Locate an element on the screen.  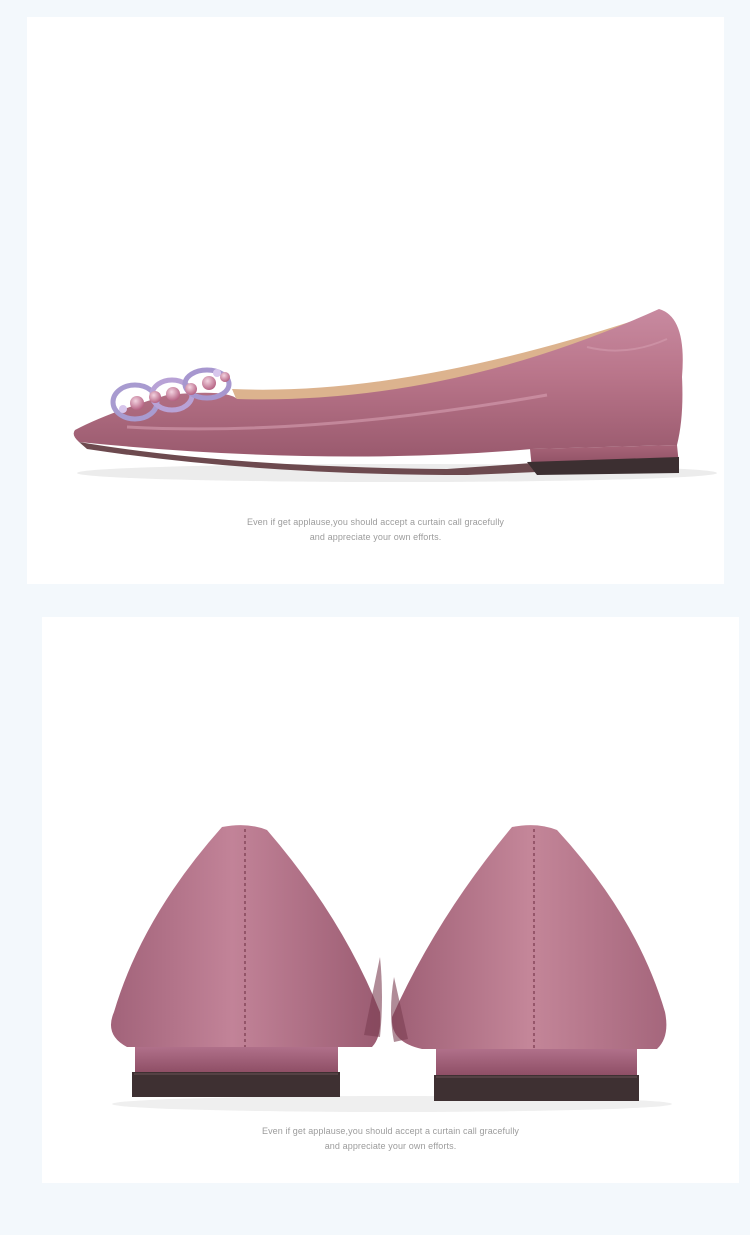
right-shoe is located at coordinates (529, 963).